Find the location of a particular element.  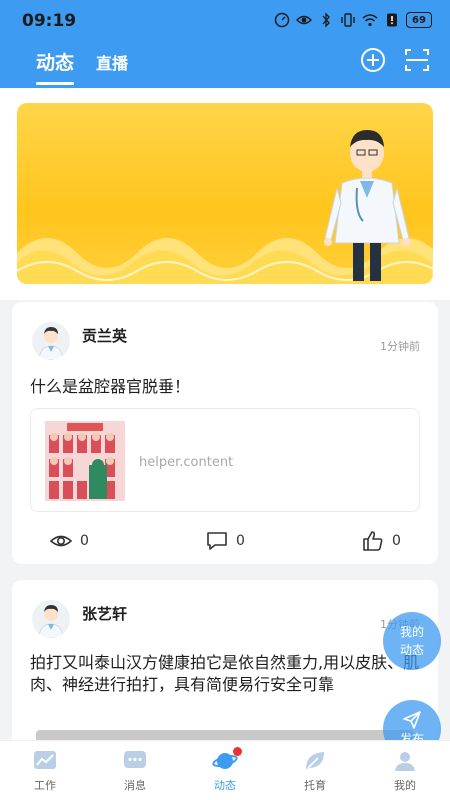

my-moments-button: 我的 动态 is located at coordinates (412, 641).